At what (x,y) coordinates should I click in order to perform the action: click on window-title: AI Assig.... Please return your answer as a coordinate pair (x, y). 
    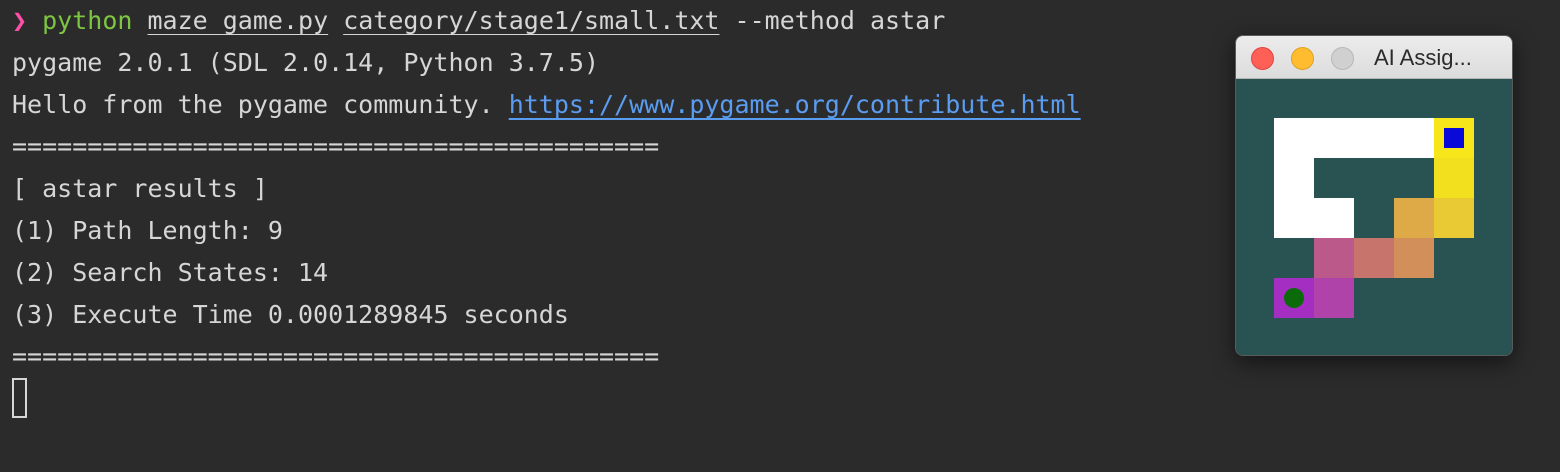
    Looking at the image, I should click on (1423, 57).